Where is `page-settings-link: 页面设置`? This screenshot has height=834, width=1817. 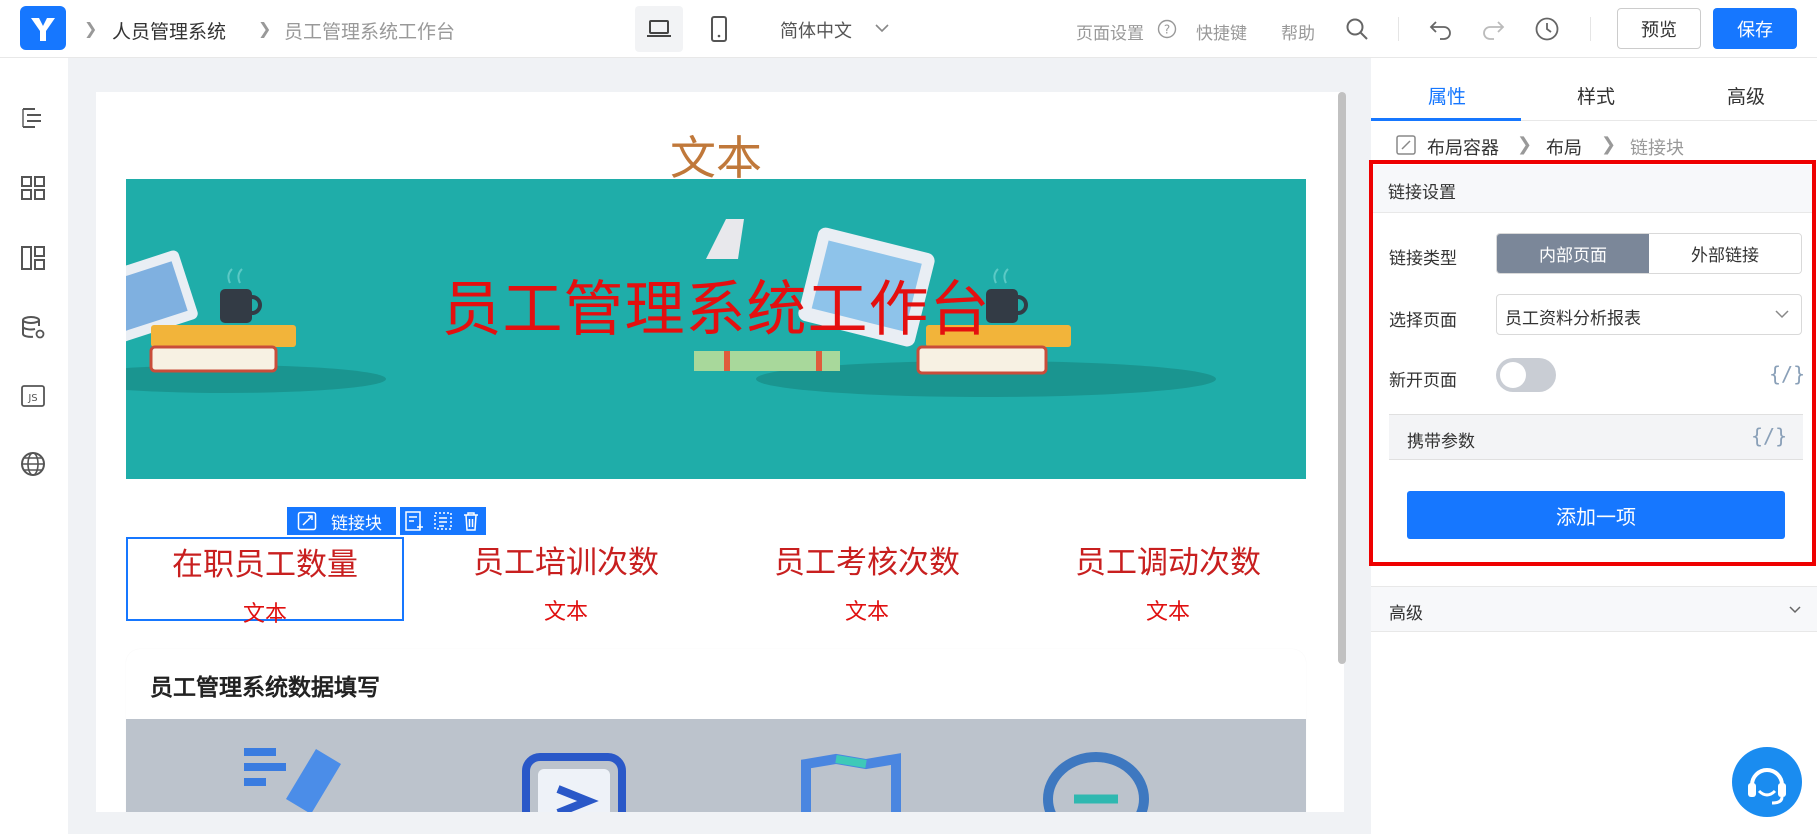 page-settings-link: 页面设置 is located at coordinates (1110, 31).